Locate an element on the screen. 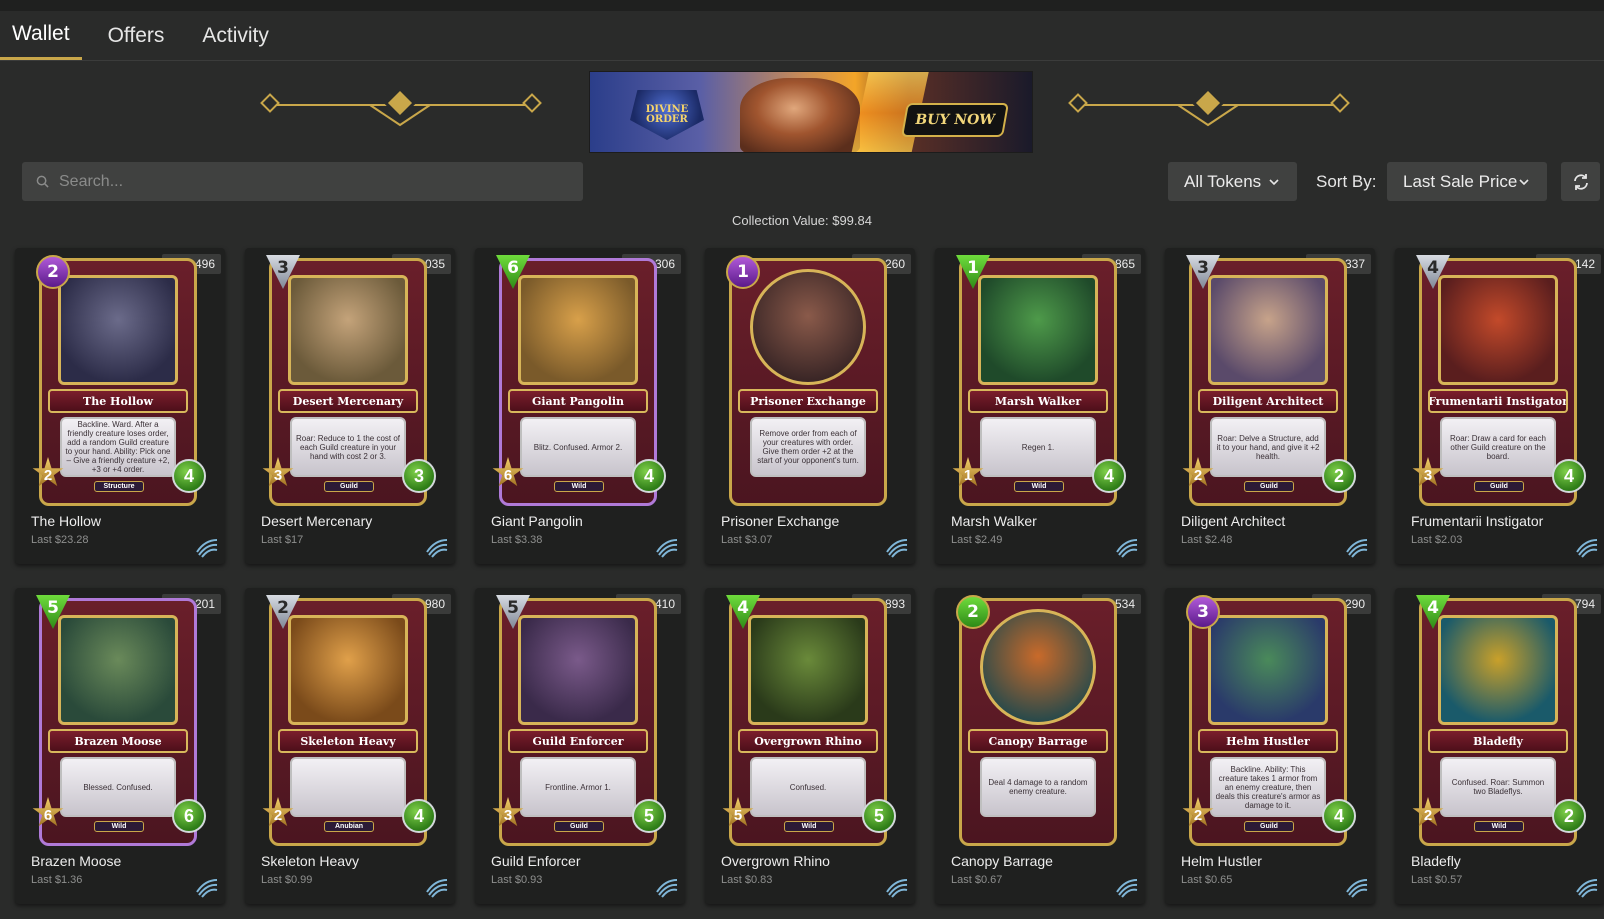 This screenshot has width=1604, height=919. card-name: The Hollow is located at coordinates (66, 521).